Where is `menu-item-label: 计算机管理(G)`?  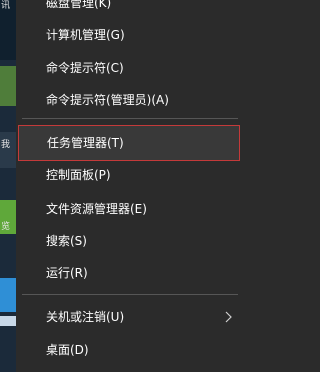
menu-item-label: 计算机管理(G) is located at coordinates (85, 35).